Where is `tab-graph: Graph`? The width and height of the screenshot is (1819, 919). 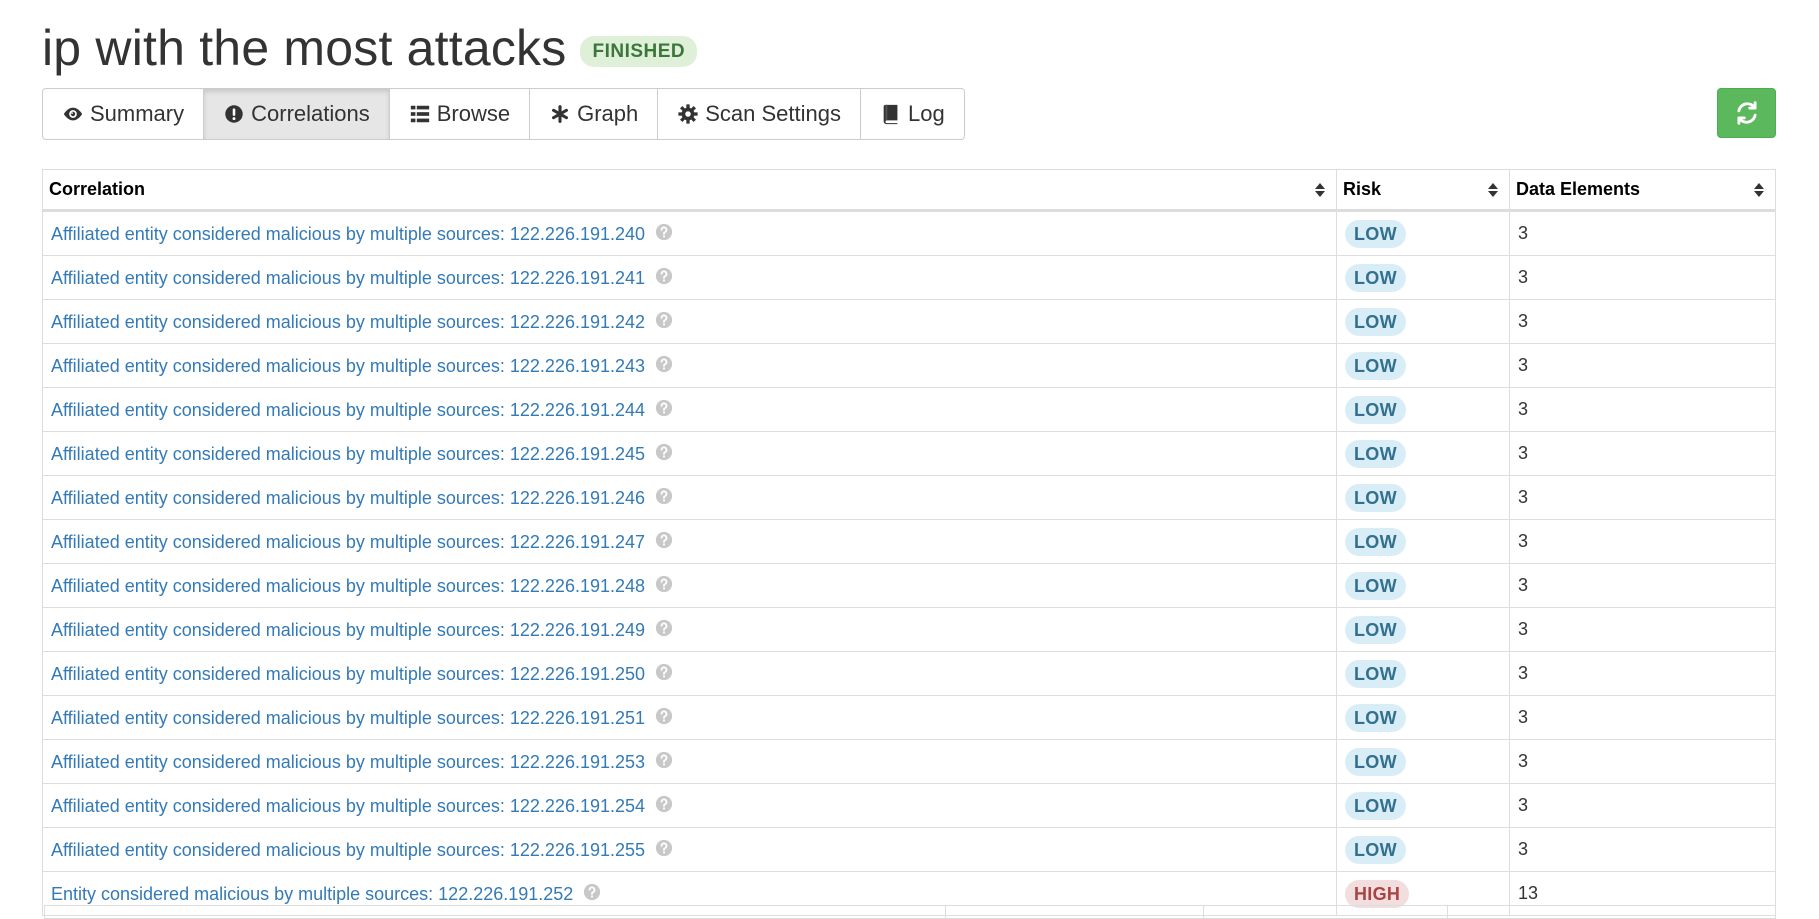
tab-graph: Graph is located at coordinates (593, 114).